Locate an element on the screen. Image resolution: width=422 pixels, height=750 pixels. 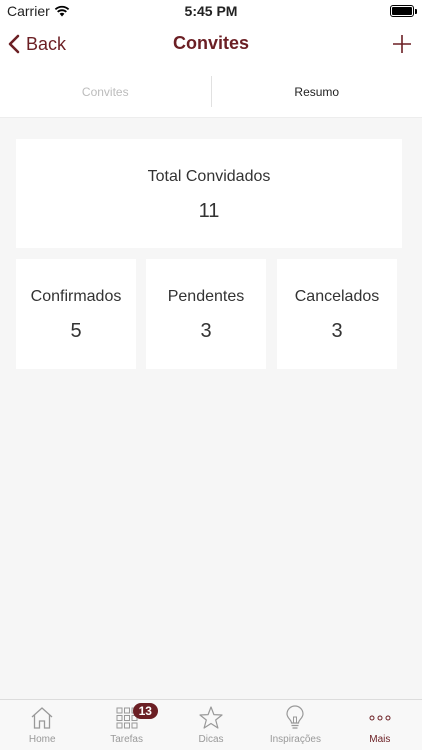
tab-home-label: Home is located at coordinates (42, 739).